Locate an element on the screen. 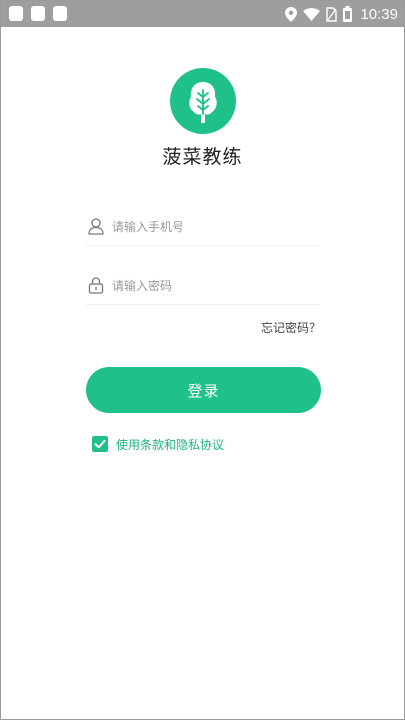 Image resolution: width=405 pixels, height=720 pixels. phone-field is located at coordinates (203, 227).